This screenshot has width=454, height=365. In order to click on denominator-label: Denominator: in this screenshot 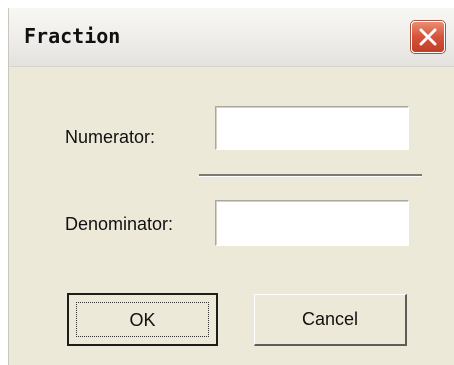, I will do `click(119, 224)`.